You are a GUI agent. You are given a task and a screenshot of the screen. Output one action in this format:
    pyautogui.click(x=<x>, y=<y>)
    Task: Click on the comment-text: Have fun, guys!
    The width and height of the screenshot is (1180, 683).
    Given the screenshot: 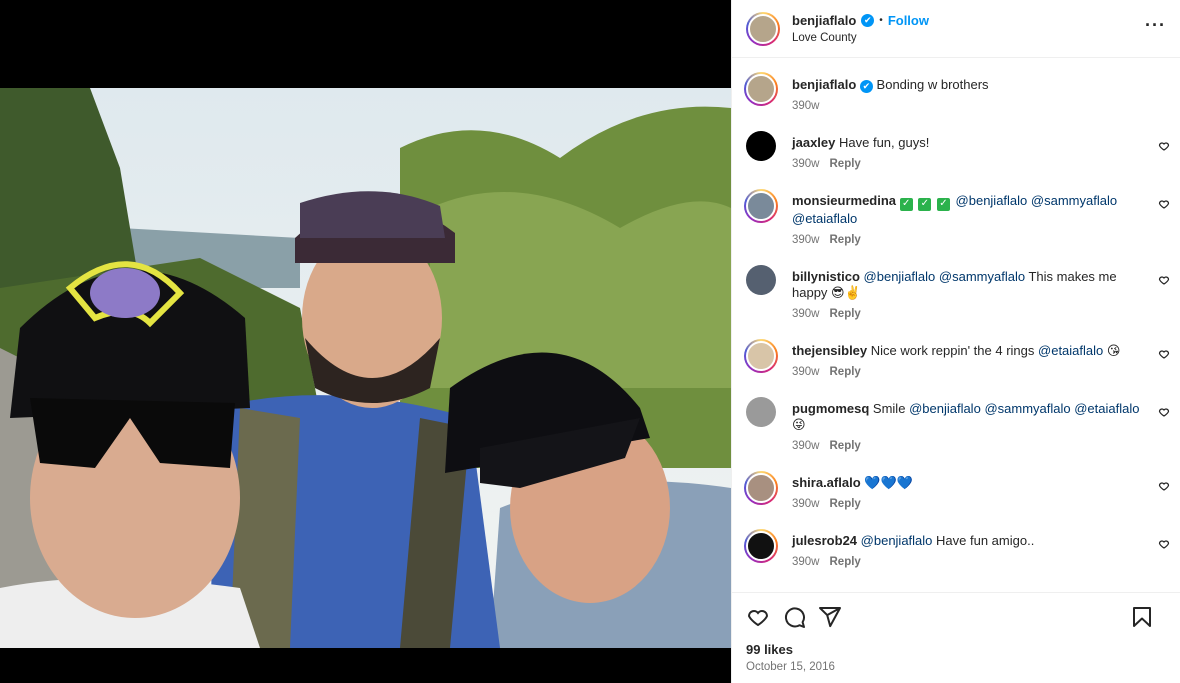 What is the action you would take?
    pyautogui.click(x=884, y=142)
    